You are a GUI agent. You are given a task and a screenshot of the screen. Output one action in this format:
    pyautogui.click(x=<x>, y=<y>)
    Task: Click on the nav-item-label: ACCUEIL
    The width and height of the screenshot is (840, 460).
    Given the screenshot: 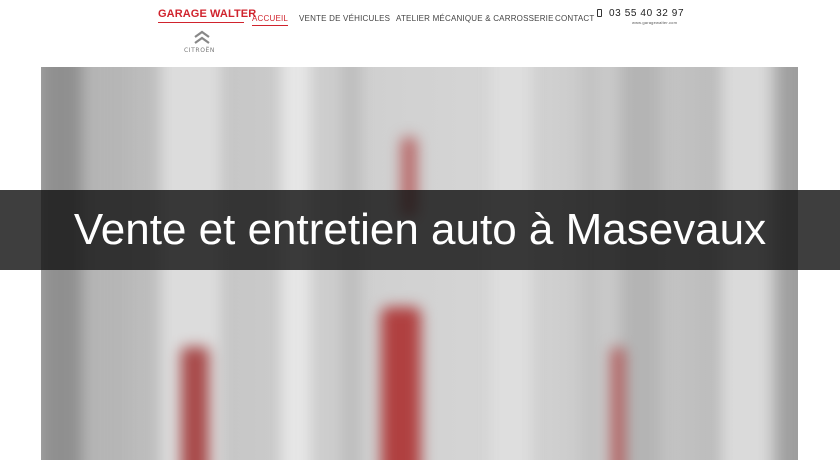 What is the action you would take?
    pyautogui.click(x=270, y=18)
    